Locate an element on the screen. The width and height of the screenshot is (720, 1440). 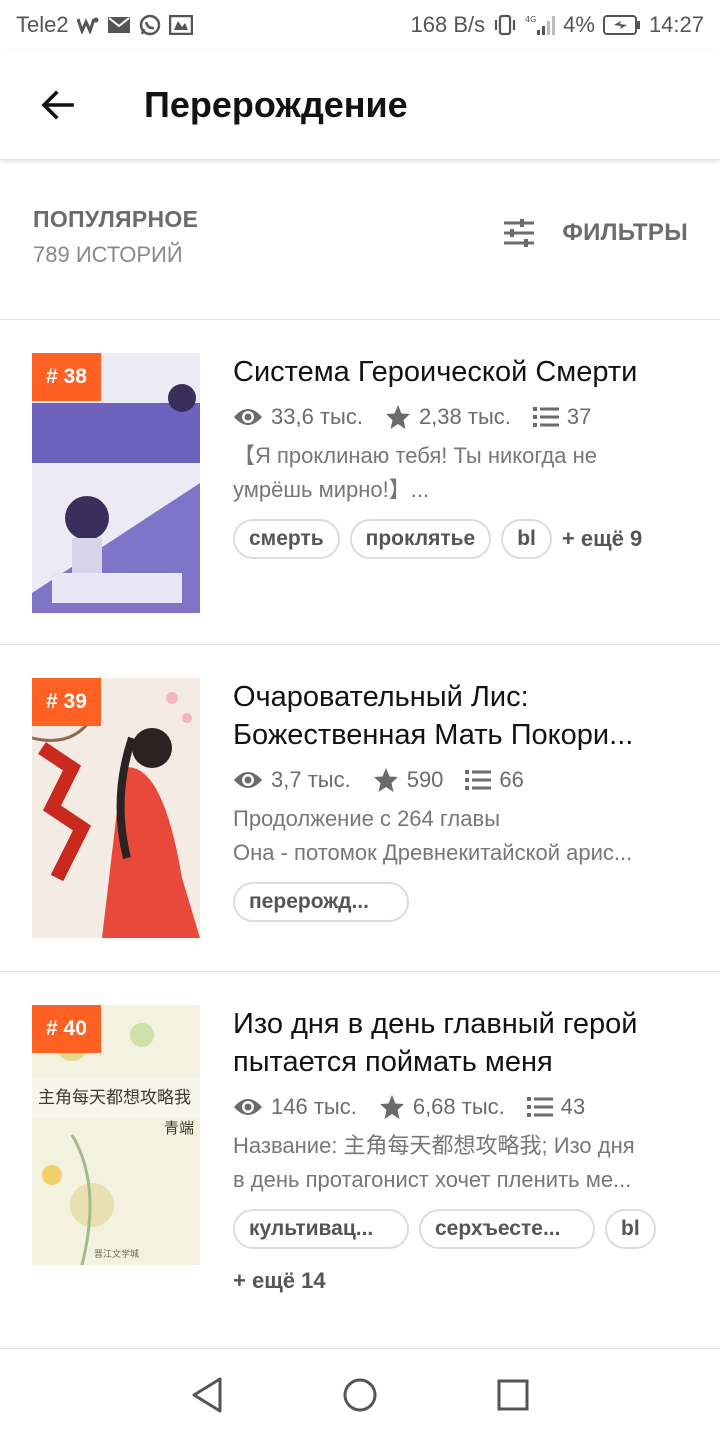
tag-chip: проклятье is located at coordinates (420, 539).